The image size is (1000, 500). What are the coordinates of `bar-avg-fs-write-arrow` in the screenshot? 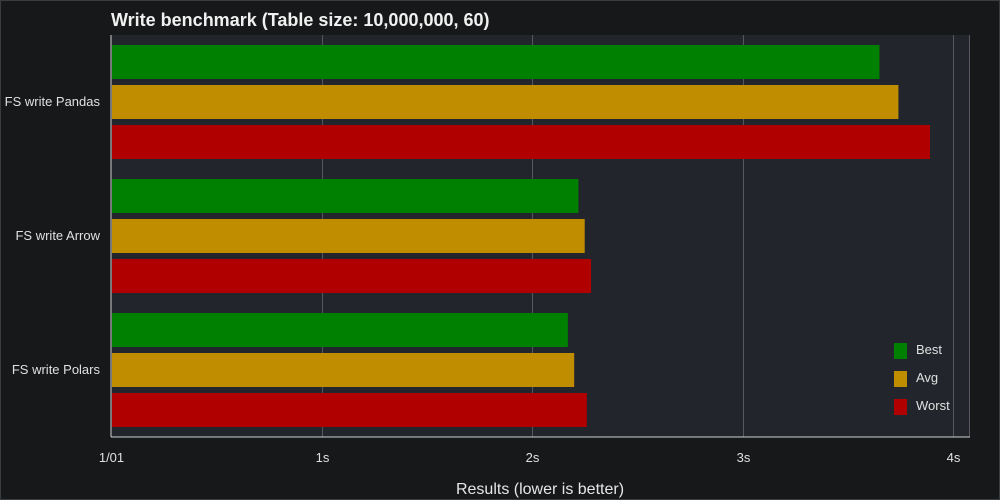 It's located at (348, 236).